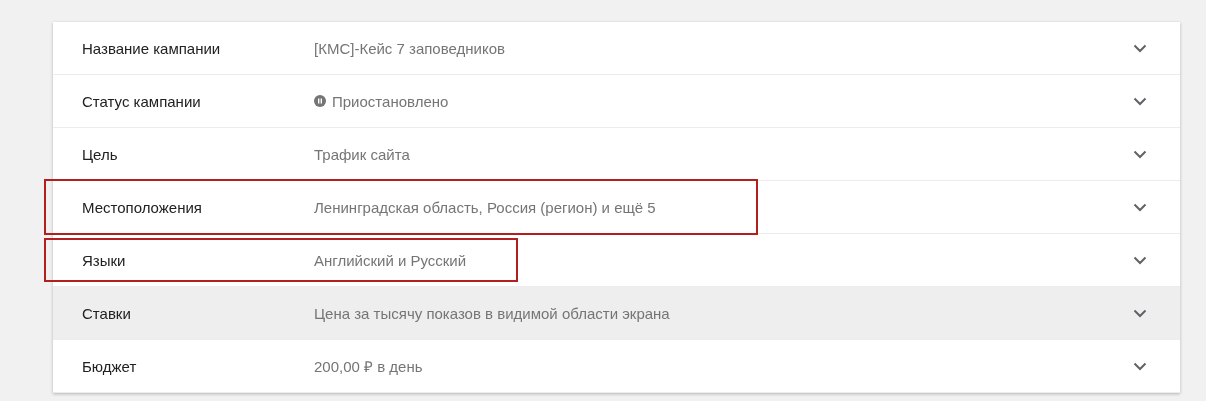 The height and width of the screenshot is (401, 1206). What do you see at coordinates (492, 313) in the screenshot?
I see `setting-value: Цена за тысячу показов в видимой области экрана` at bounding box center [492, 313].